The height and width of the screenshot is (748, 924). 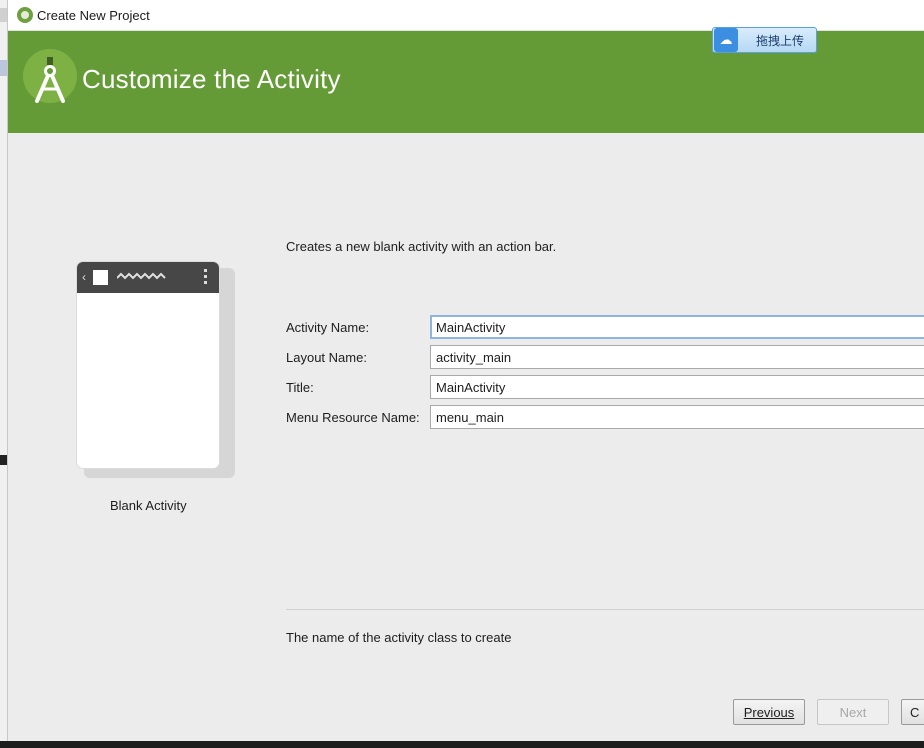 What do you see at coordinates (205, 278) in the screenshot?
I see `overflow-menu-icon` at bounding box center [205, 278].